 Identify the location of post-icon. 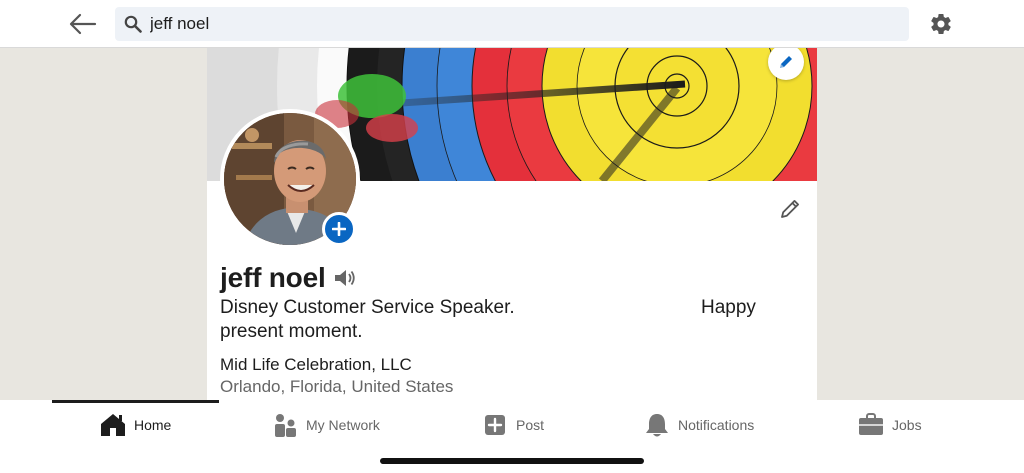
(495, 425).